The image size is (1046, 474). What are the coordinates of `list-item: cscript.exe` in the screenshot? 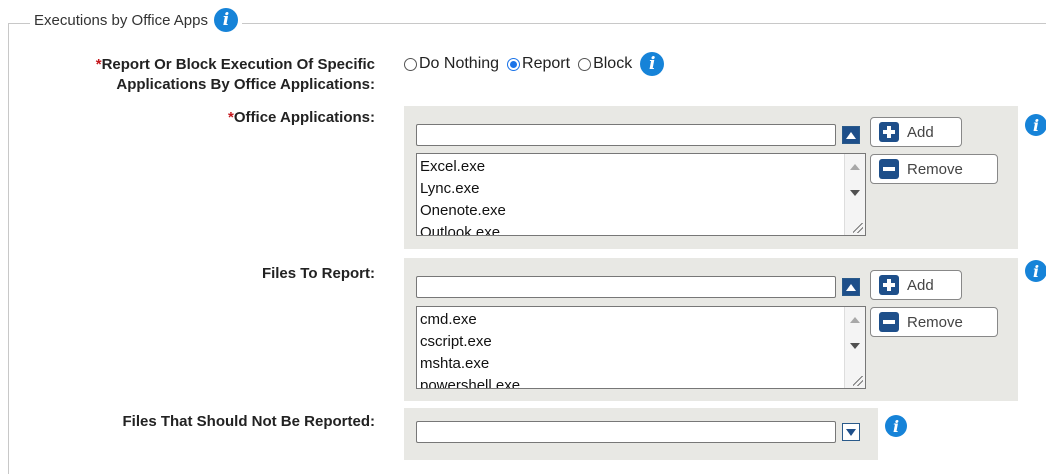 It's located at (631, 342).